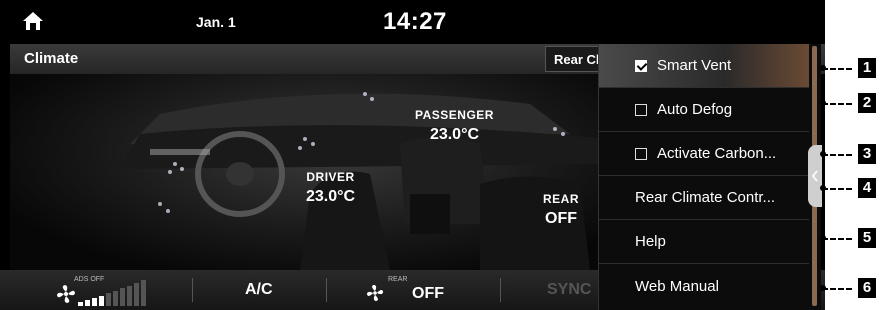 This screenshot has height=310, width=880. I want to click on fan-speed-control: ADS OFF, so click(105, 290).